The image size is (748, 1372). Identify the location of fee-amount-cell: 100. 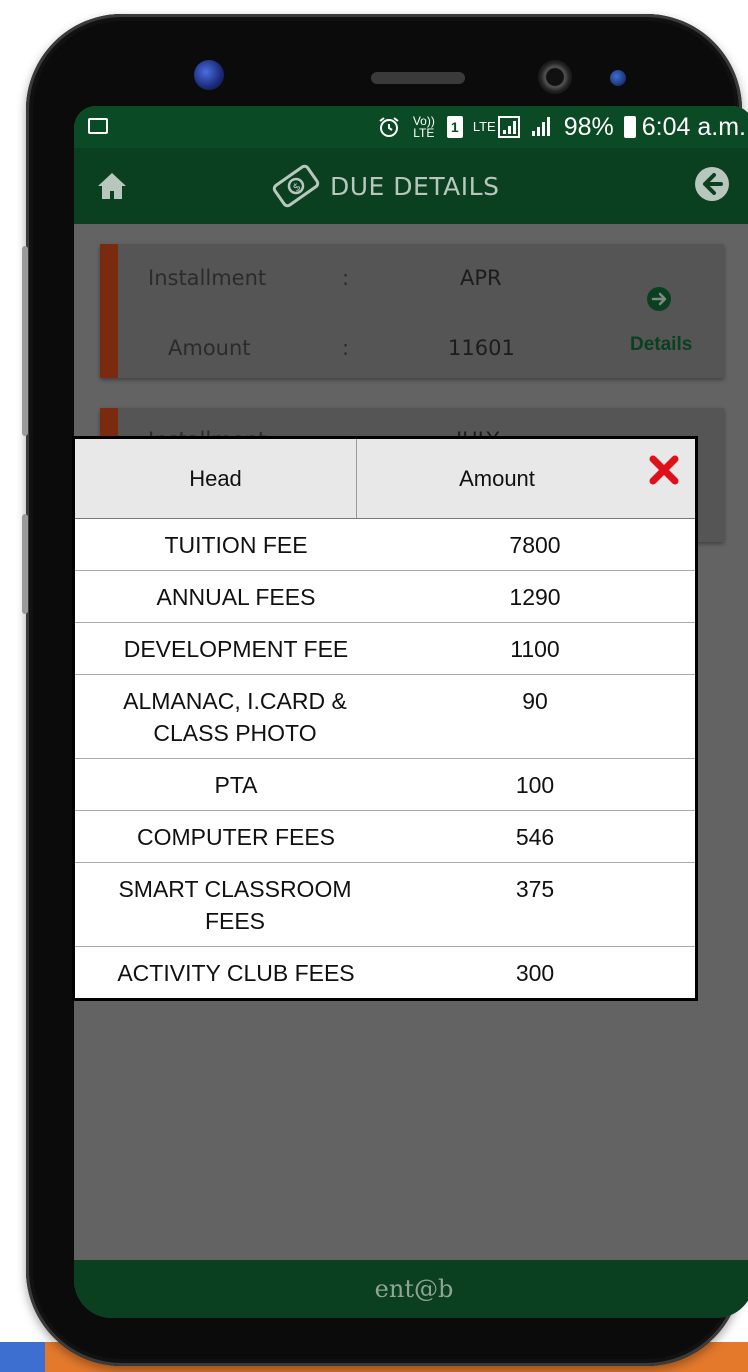
(535, 785).